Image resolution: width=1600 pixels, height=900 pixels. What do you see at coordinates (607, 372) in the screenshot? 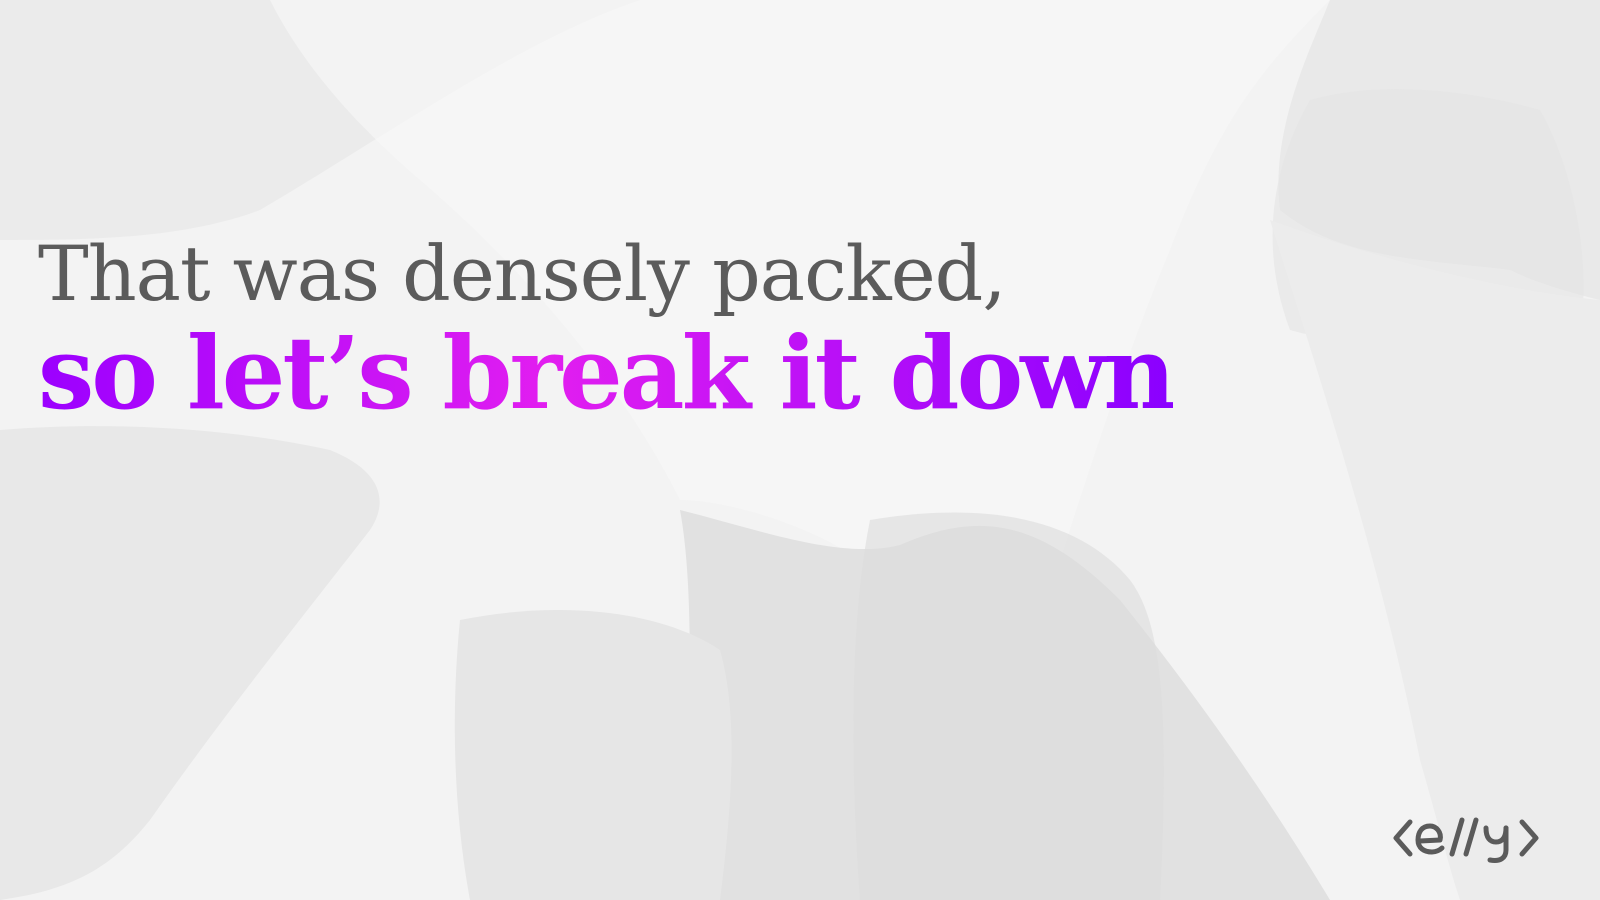
I see `headline-line-2: so let’s break it down` at bounding box center [607, 372].